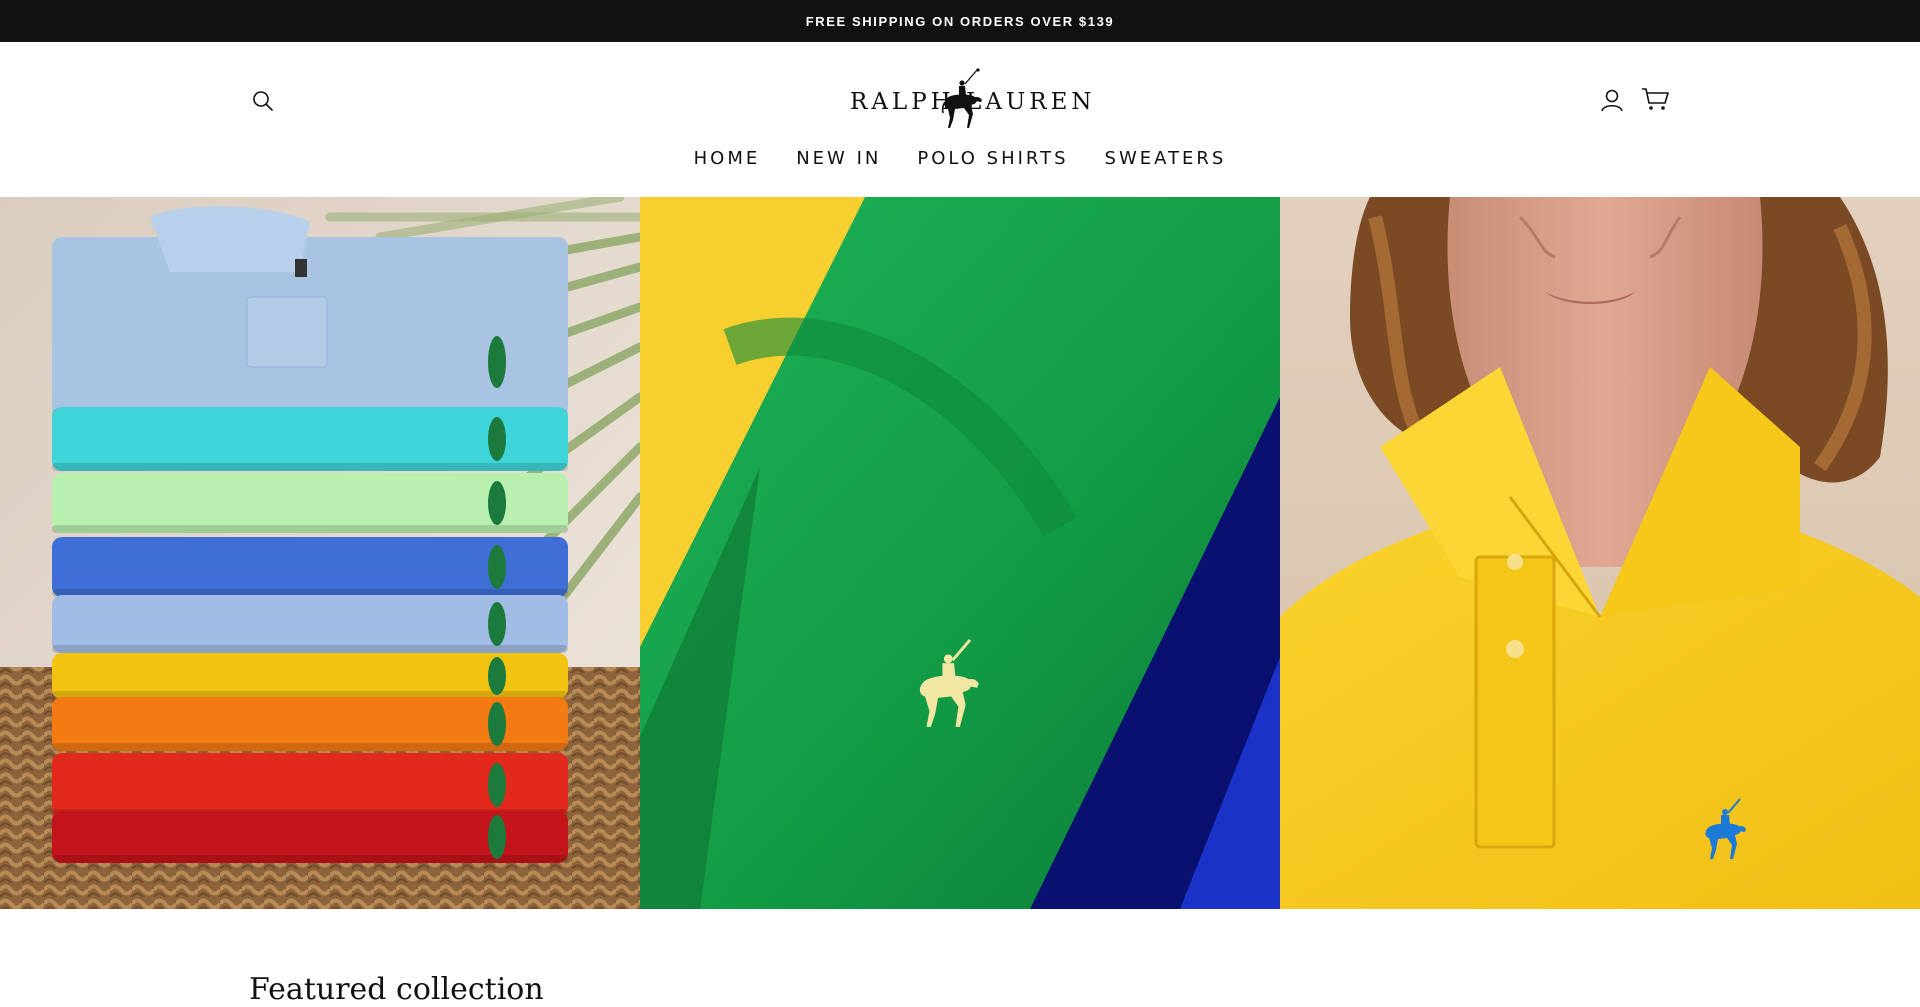  I want to click on nav-item-sweaters: SWEATERS, so click(1166, 158).